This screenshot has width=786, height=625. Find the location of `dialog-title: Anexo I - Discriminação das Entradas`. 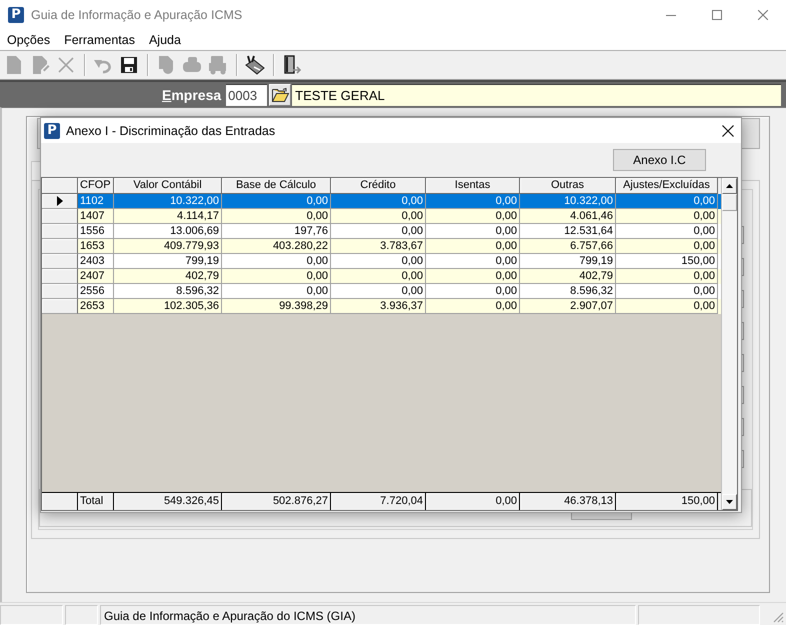

dialog-title: Anexo I - Discriminação das Entradas is located at coordinates (171, 131).